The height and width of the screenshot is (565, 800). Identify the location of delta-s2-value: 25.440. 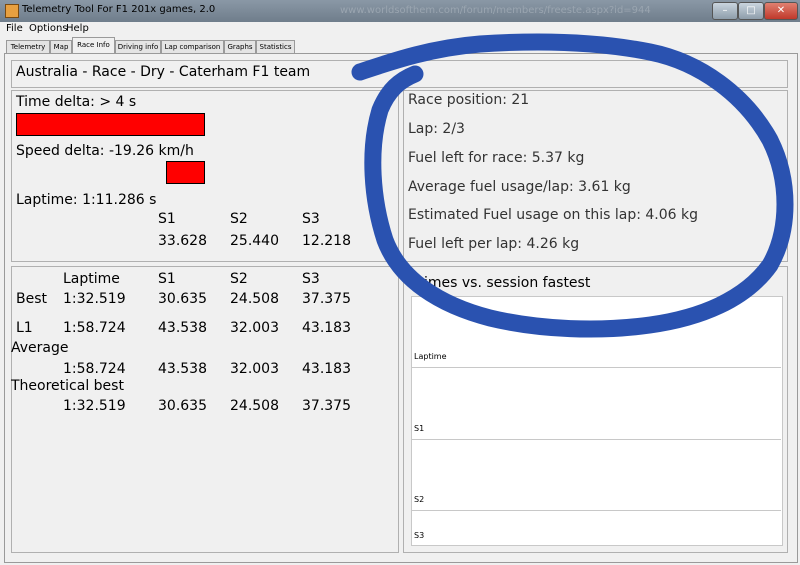
(254, 241).